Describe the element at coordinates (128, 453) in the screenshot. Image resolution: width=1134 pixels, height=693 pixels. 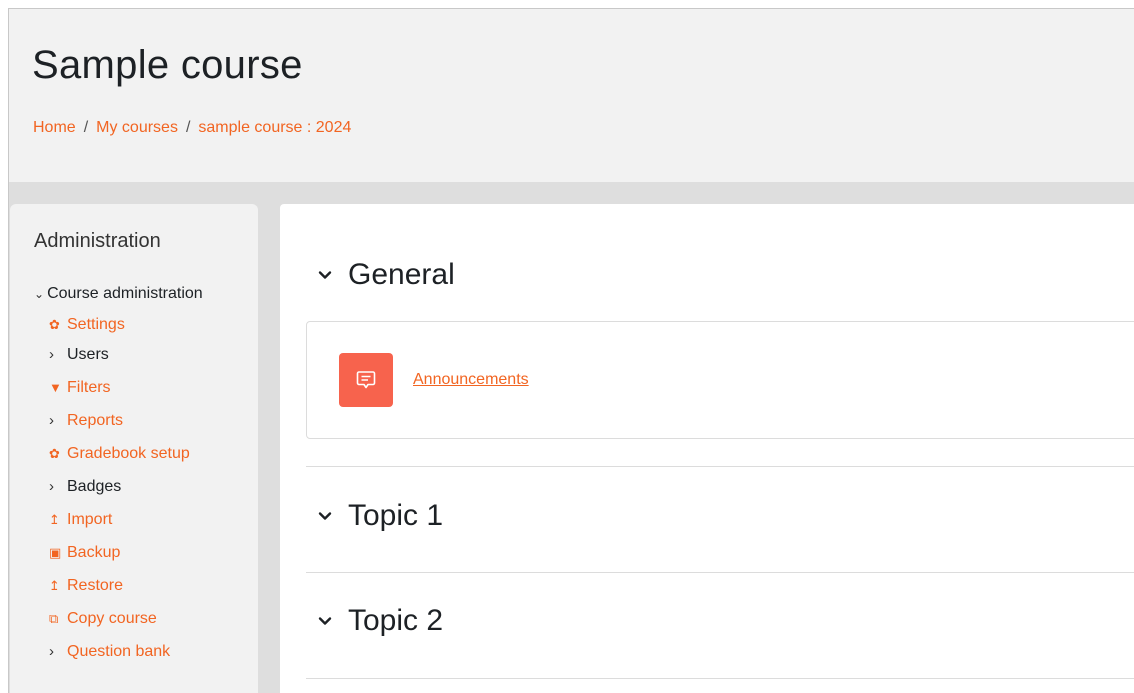
I see `admin-item-label: Gradebook setup` at that location.